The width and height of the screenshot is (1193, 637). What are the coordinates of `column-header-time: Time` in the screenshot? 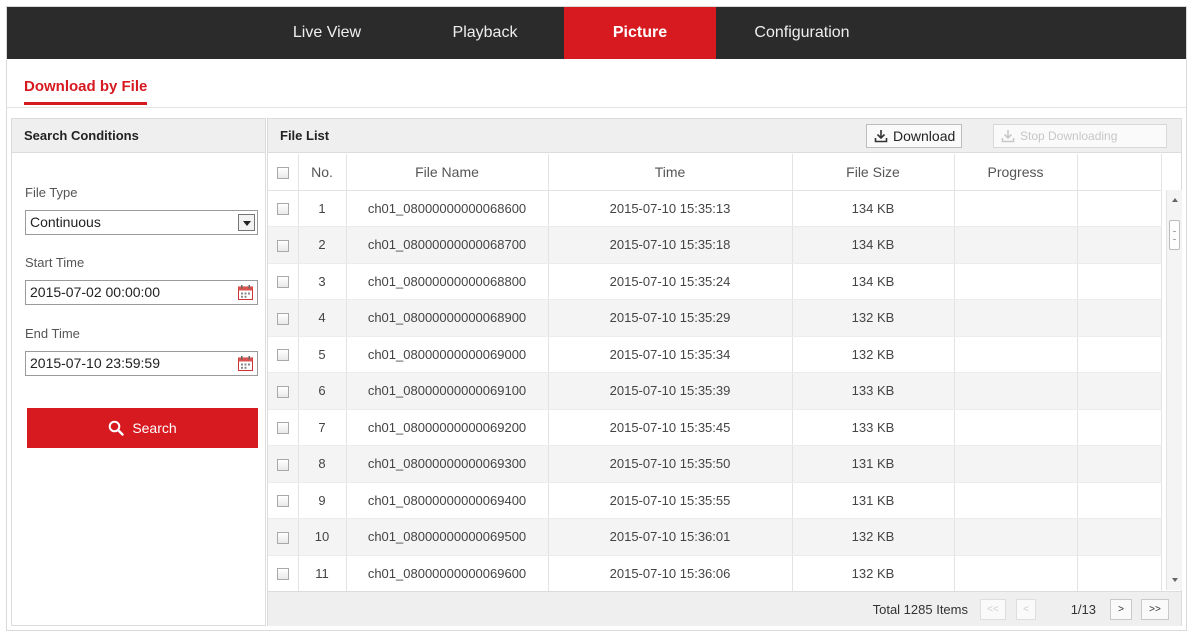 It's located at (670, 172).